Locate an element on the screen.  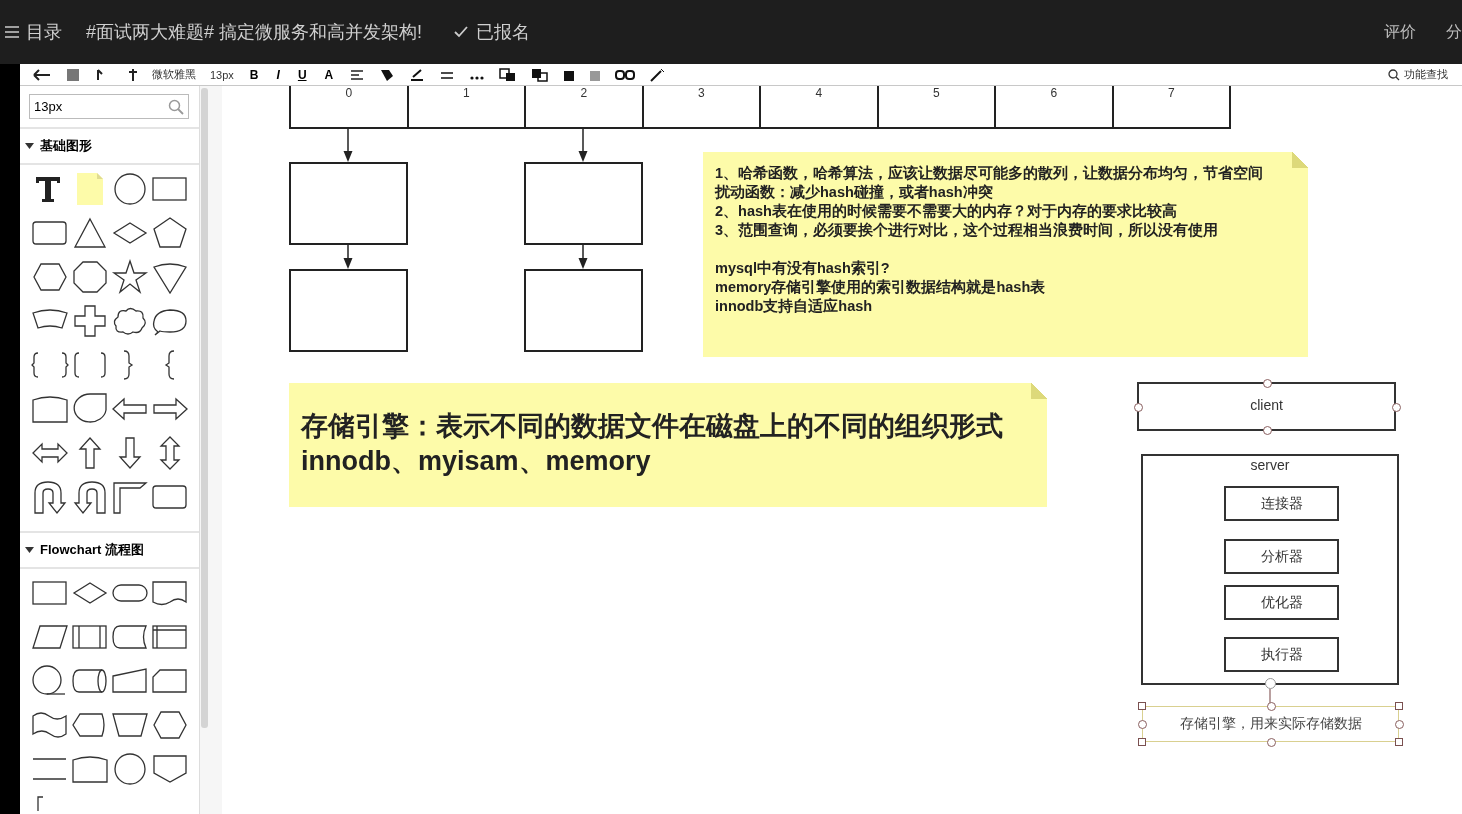
search-field: 13px is located at coordinates (109, 106).